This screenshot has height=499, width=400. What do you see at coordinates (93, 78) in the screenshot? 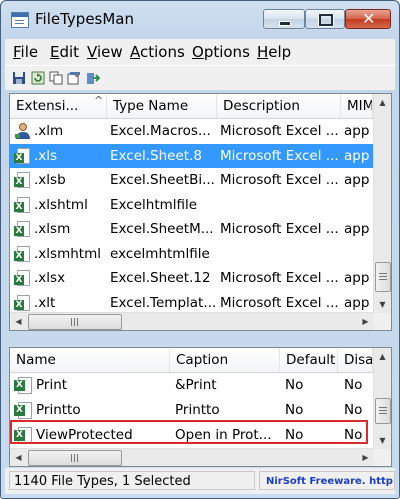
I see `exit-icon` at bounding box center [93, 78].